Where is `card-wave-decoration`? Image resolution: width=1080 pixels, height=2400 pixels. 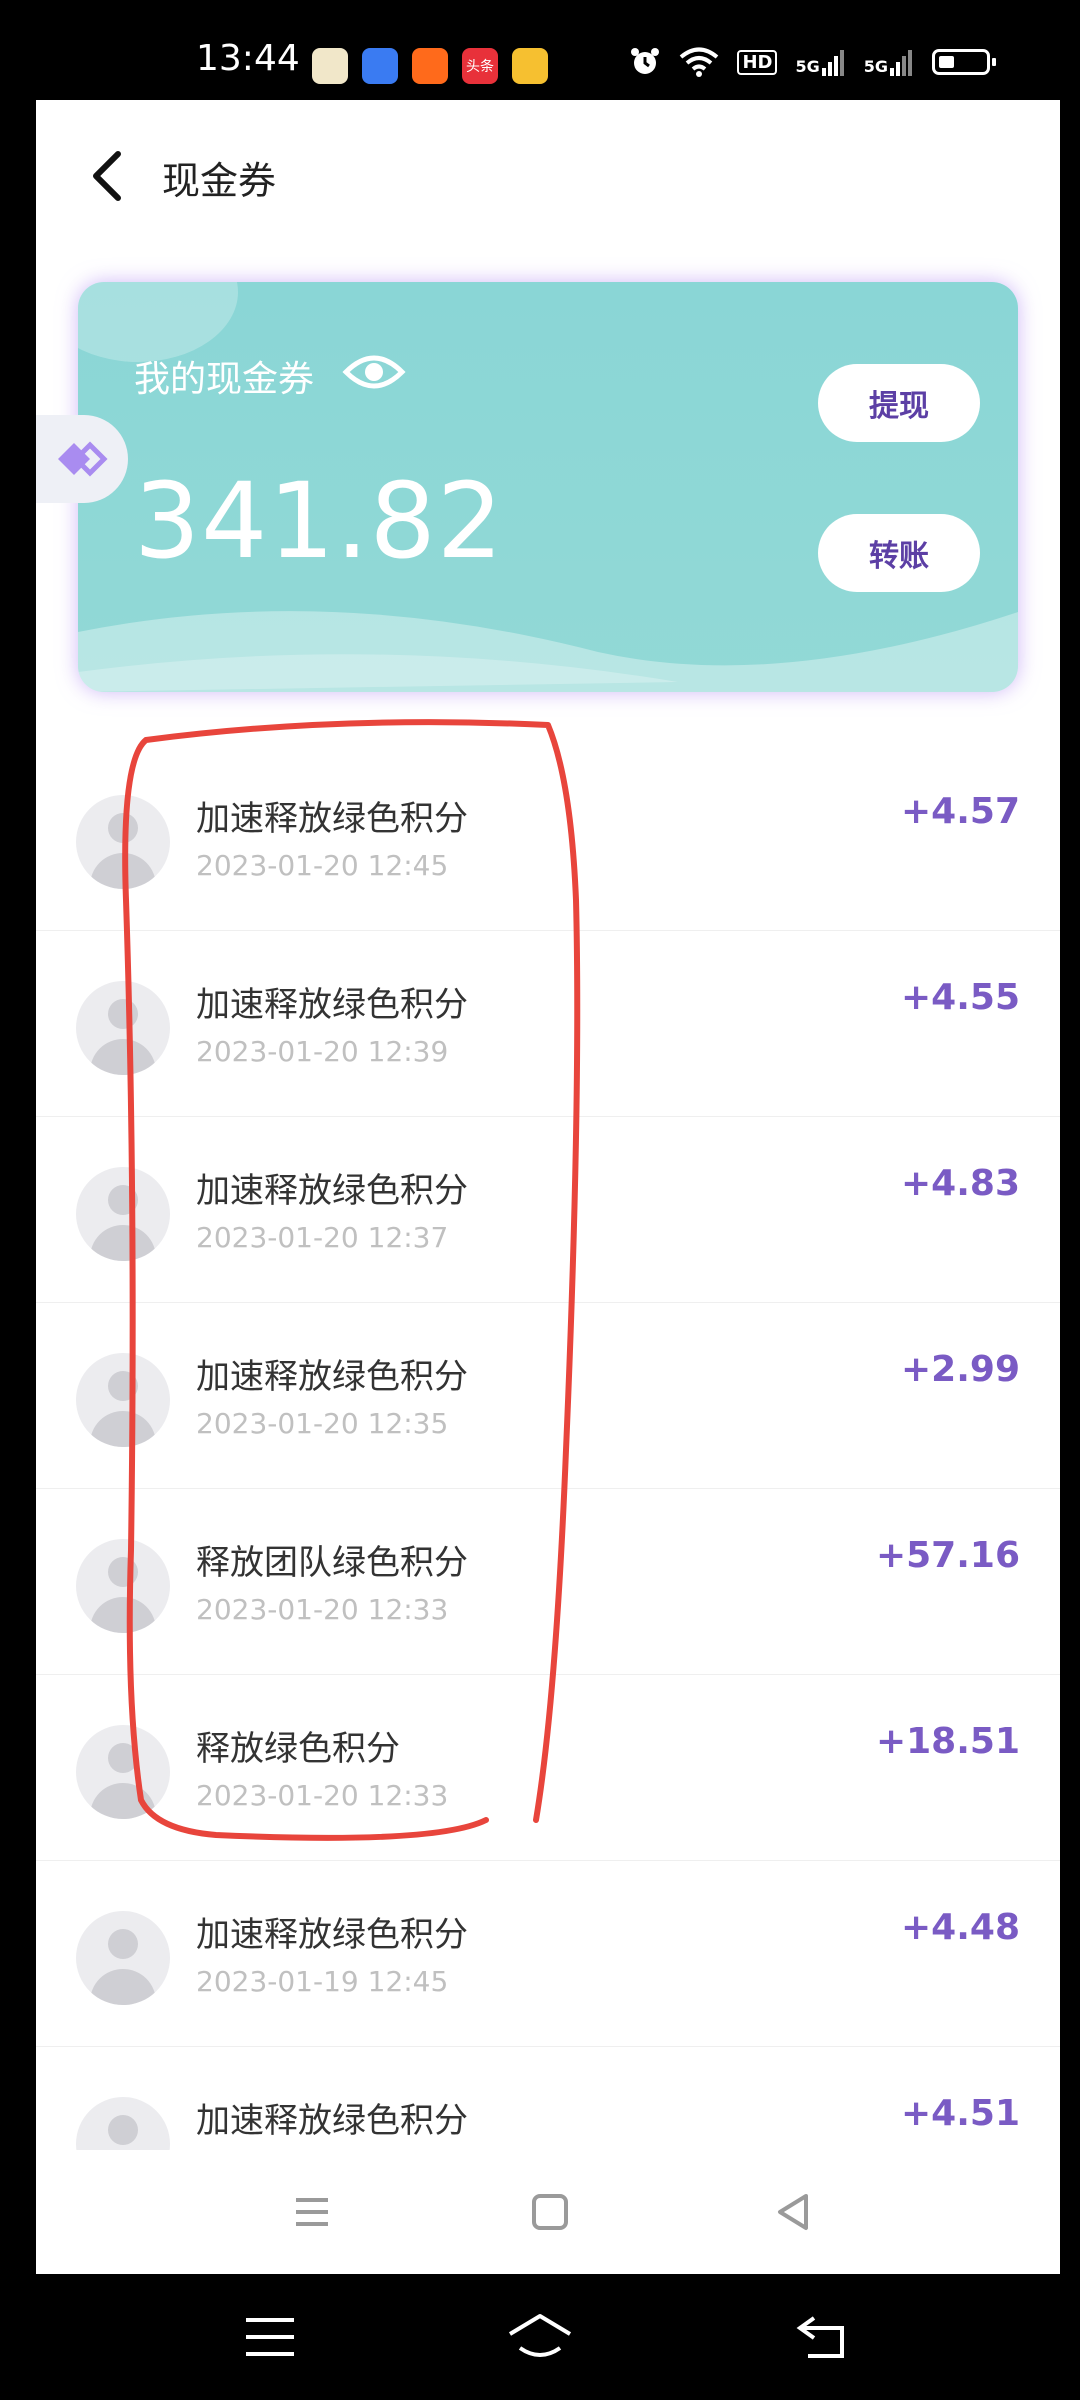 card-wave-decoration is located at coordinates (548, 651).